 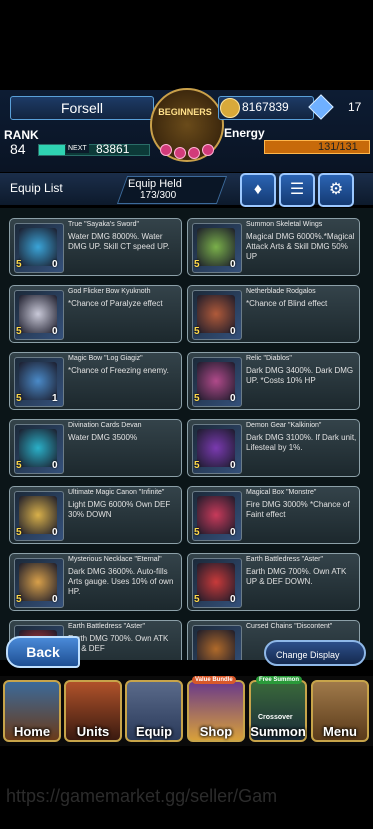 I want to click on summon-crossover-label: Crossover, so click(x=275, y=717).